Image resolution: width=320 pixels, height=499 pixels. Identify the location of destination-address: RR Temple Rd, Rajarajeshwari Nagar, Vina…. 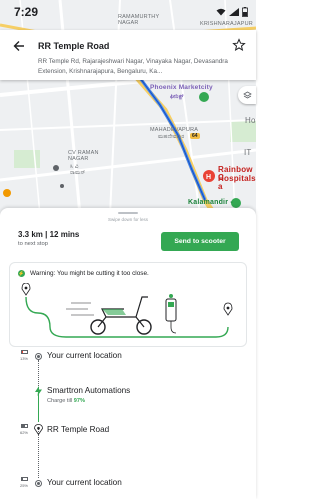
(133, 66).